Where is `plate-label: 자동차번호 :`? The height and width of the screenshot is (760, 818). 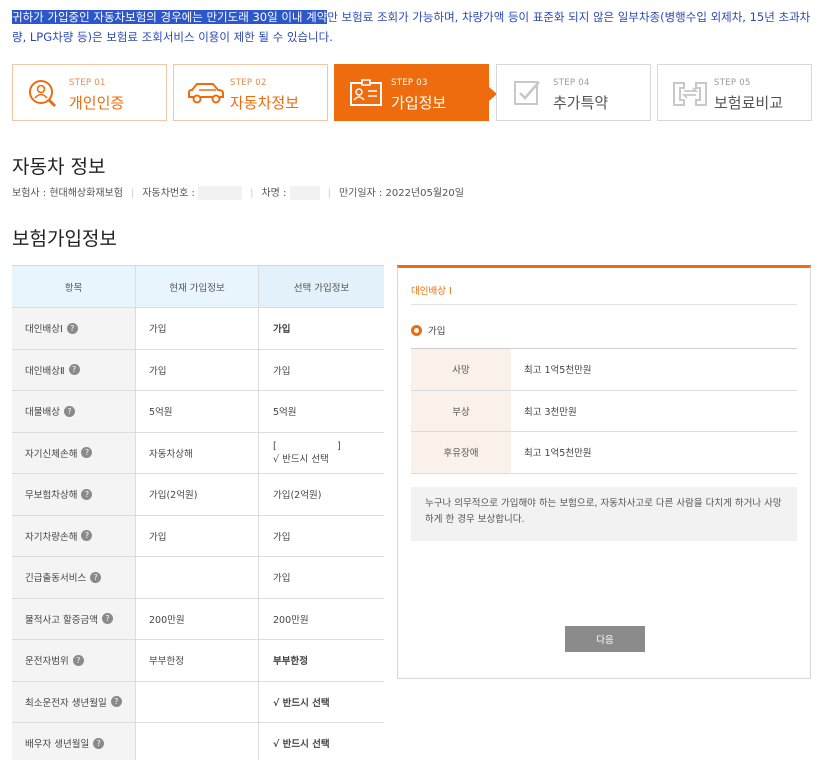
plate-label: 자동차번호 : is located at coordinates (168, 193).